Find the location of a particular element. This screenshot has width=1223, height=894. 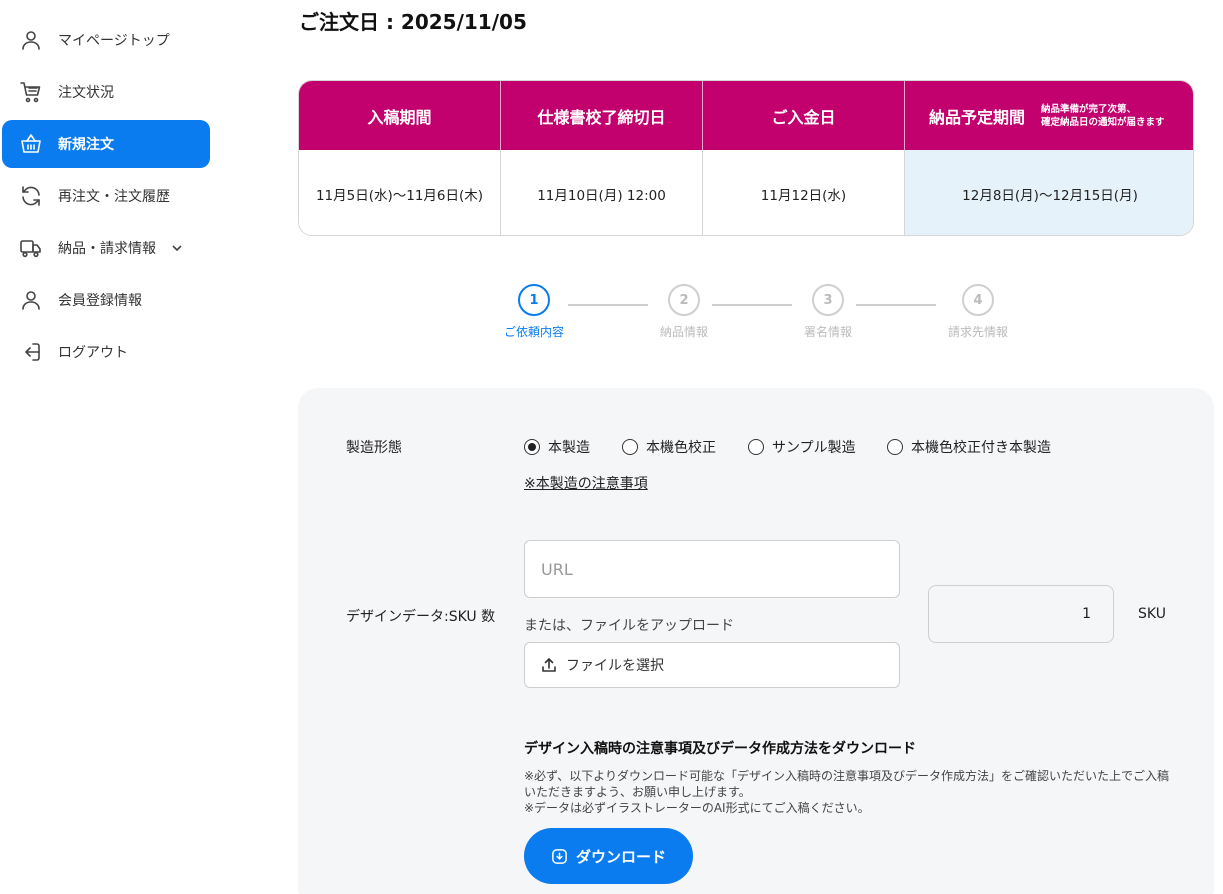

download-button: ダウンロード is located at coordinates (608, 856).